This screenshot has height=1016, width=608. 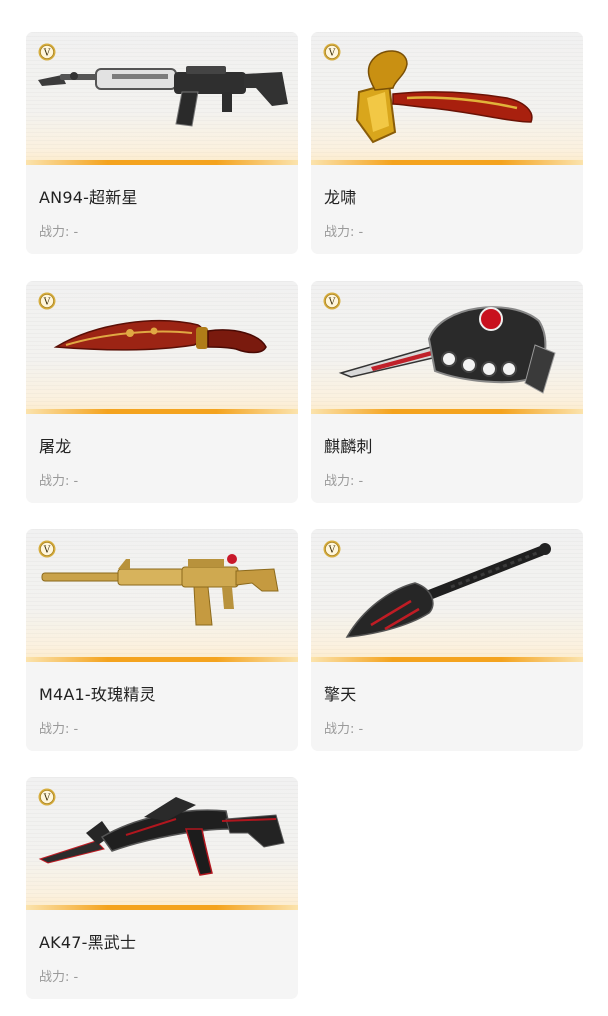 I want to click on weapon-name: AN94-超新星, so click(x=88, y=197).